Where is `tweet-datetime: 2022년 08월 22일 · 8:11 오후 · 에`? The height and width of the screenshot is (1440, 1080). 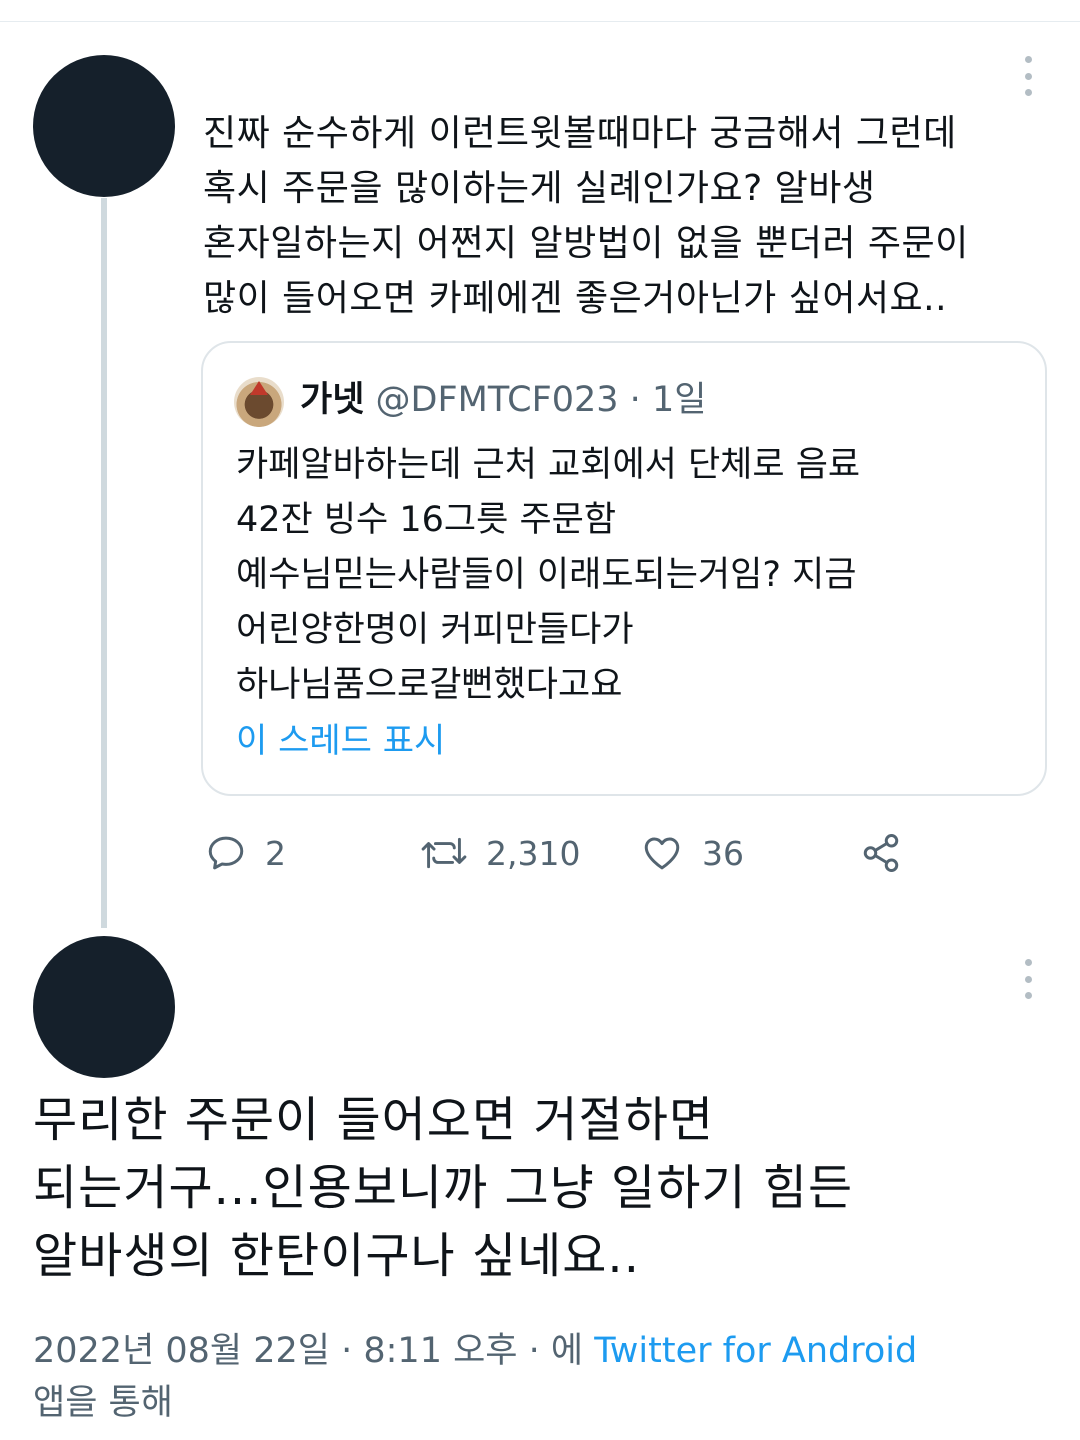
tweet-datetime: 2022년 08월 22일 · 8:11 오후 · 에 is located at coordinates (314, 1351).